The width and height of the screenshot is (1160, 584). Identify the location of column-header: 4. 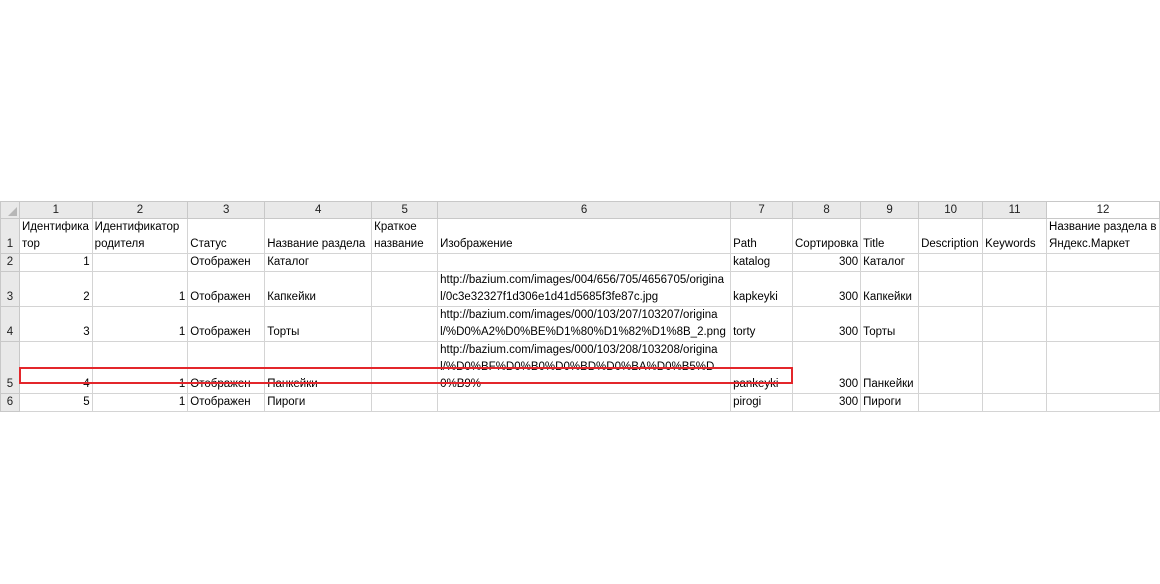
(318, 210).